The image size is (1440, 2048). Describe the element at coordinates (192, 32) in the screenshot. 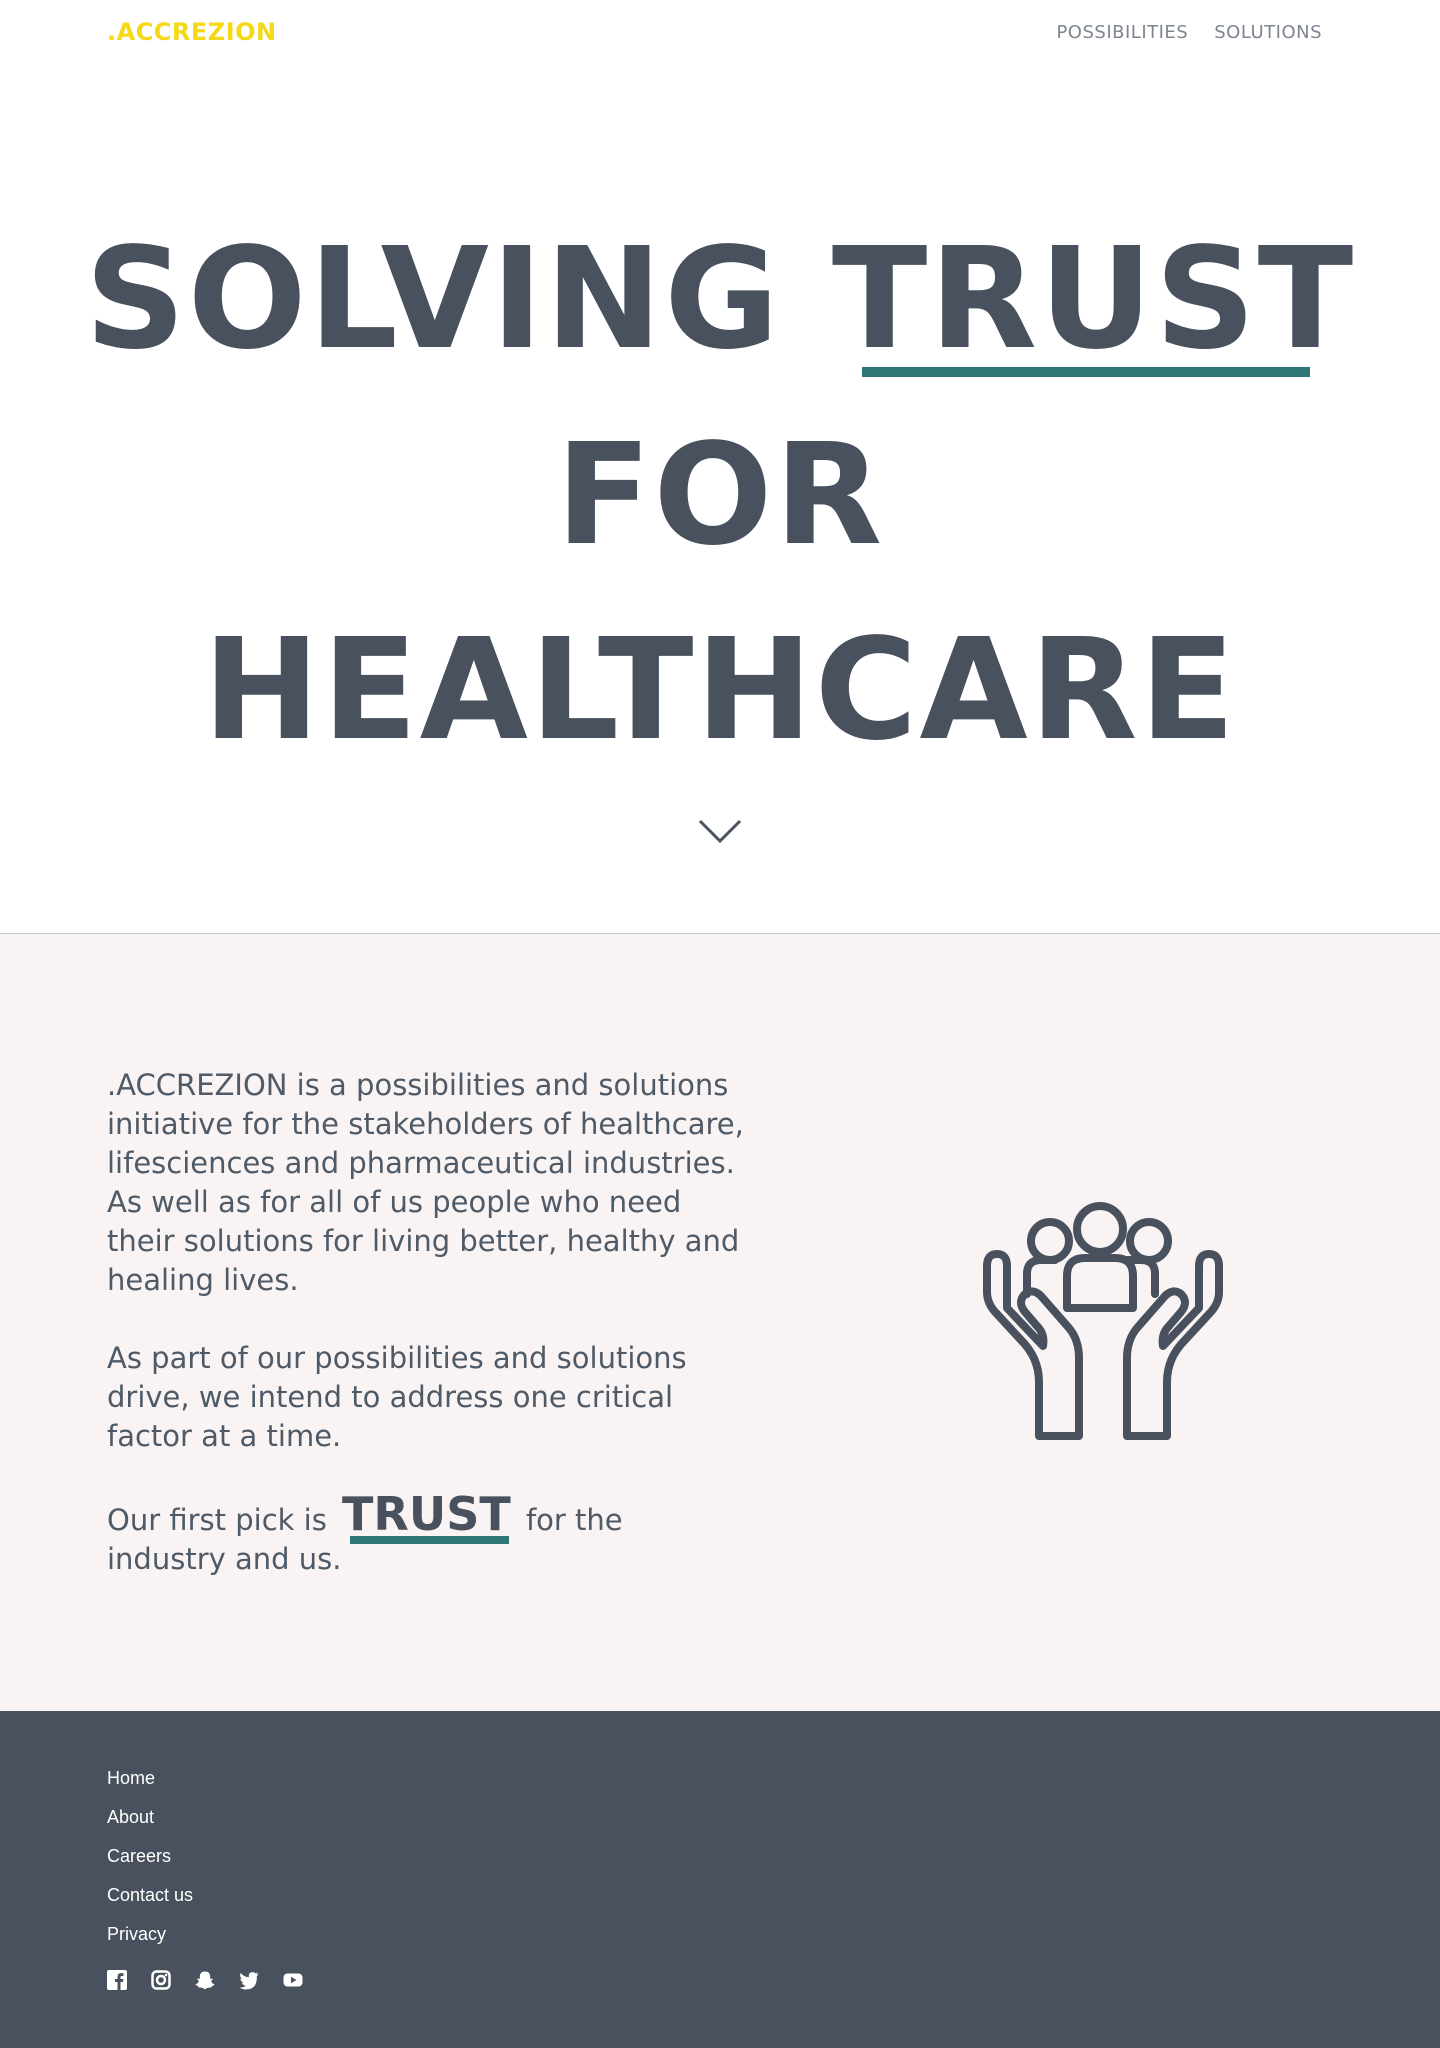

I see `site-logo: .ACCREZION` at that location.